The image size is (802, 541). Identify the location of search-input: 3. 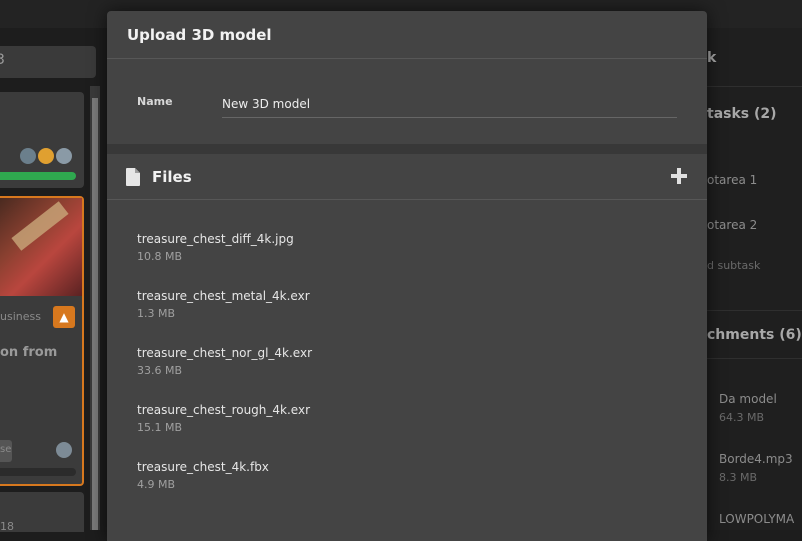
(48, 62).